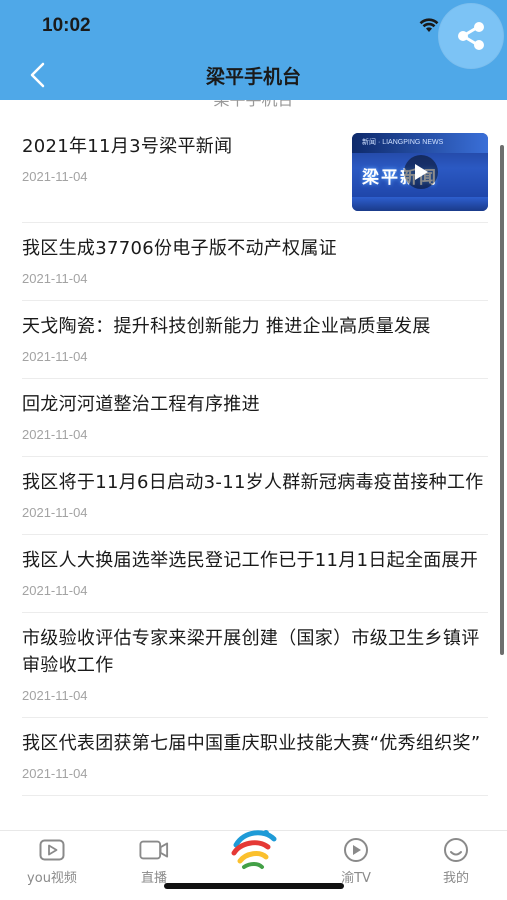  Describe the element at coordinates (253, 482) in the screenshot. I see `news-title: 我区将于11月6日启动3-11岁人群新冠病毒疫苗接种工作` at that location.